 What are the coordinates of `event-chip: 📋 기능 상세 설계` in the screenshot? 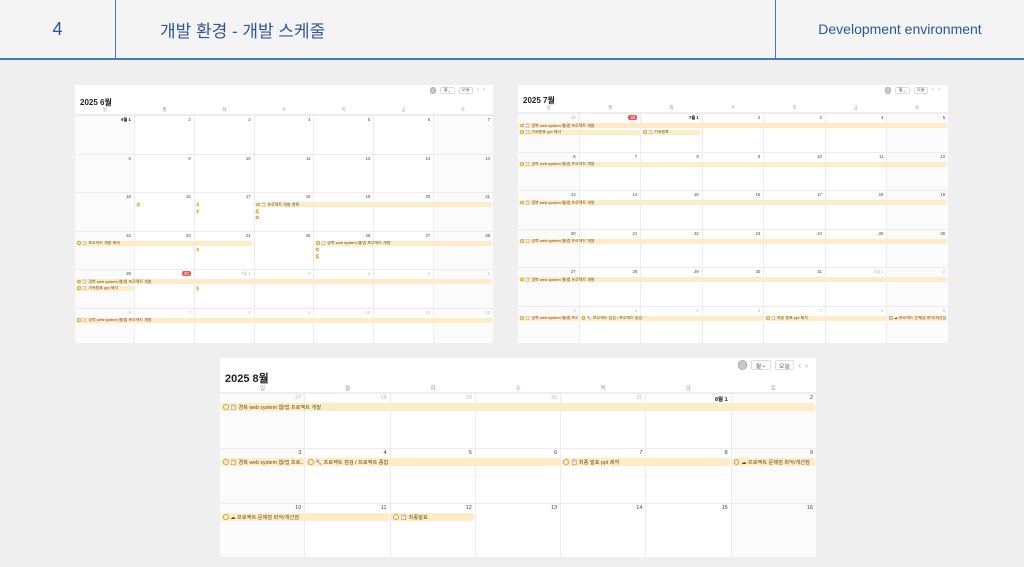 It's located at (197, 211).